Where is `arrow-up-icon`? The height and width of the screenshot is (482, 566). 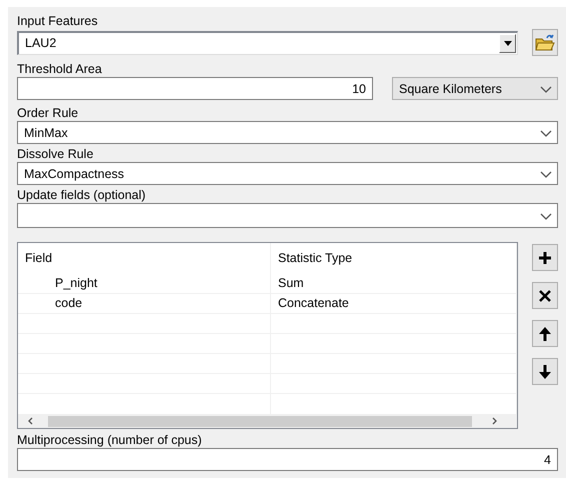 arrow-up-icon is located at coordinates (545, 333).